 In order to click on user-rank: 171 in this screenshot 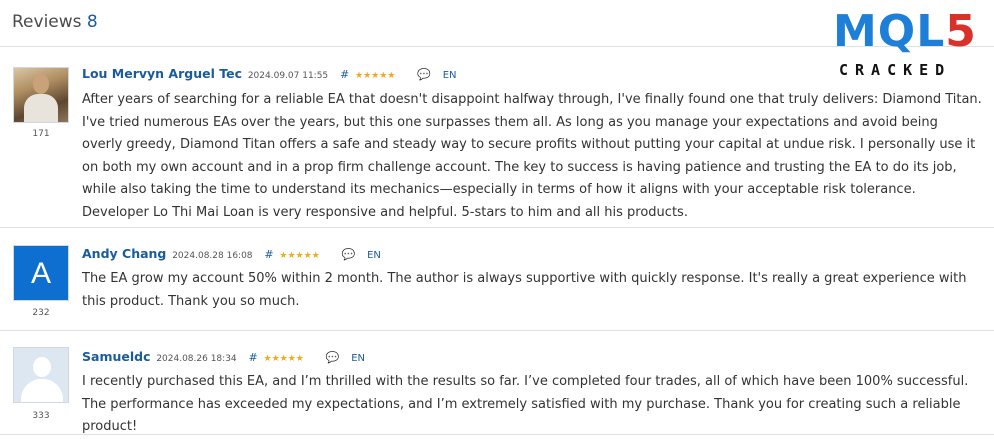, I will do `click(41, 134)`.